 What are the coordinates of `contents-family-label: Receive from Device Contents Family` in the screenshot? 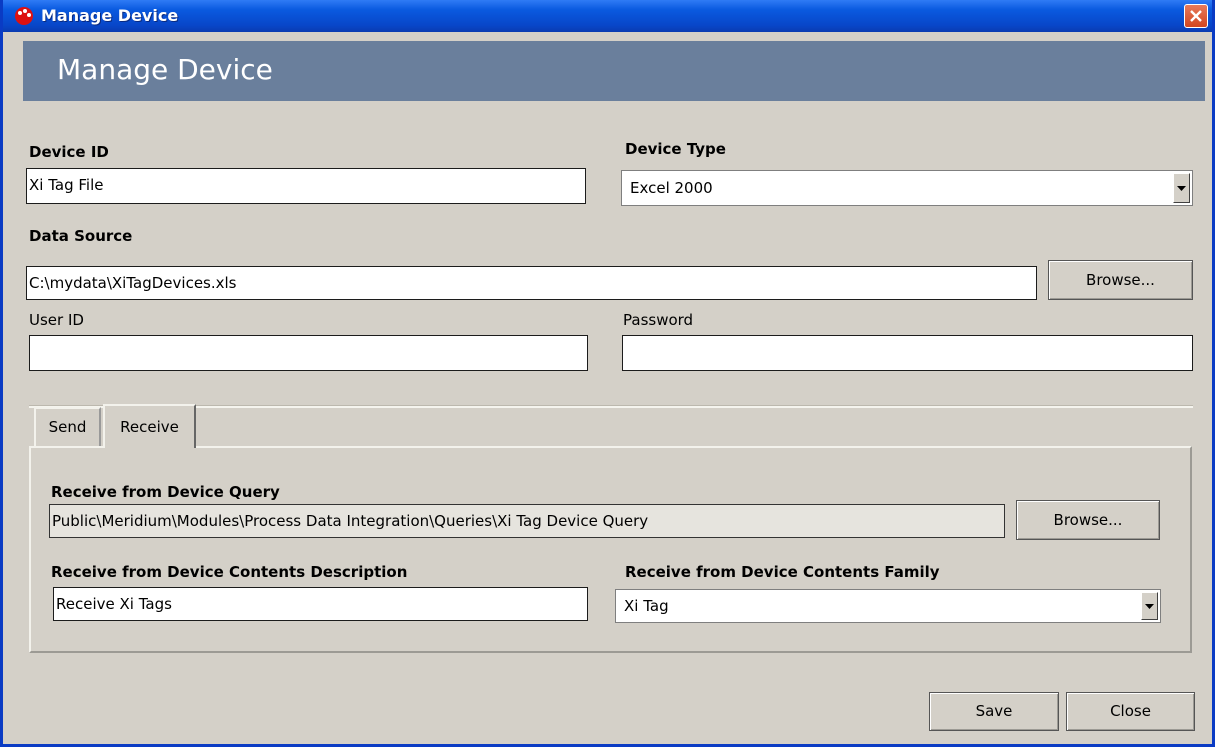 It's located at (782, 572).